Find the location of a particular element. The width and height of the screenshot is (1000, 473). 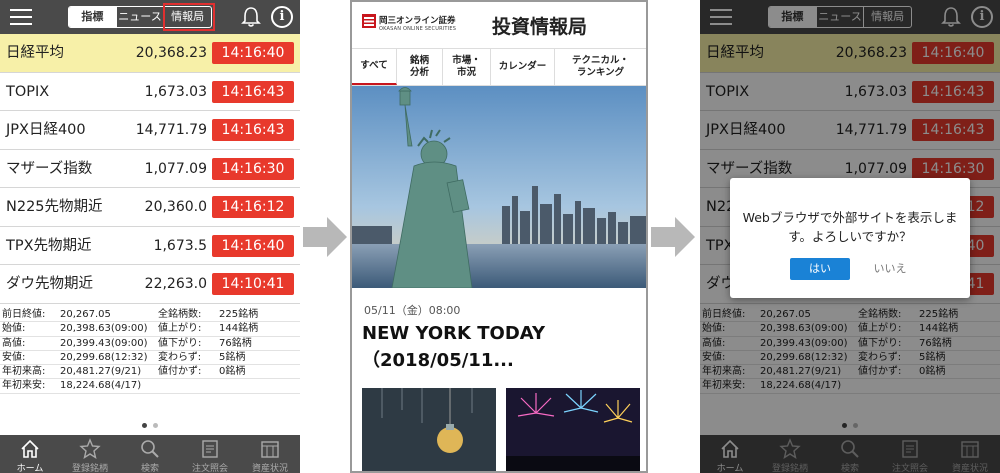

tab-assets: 資産状況 is located at coordinates (270, 454).